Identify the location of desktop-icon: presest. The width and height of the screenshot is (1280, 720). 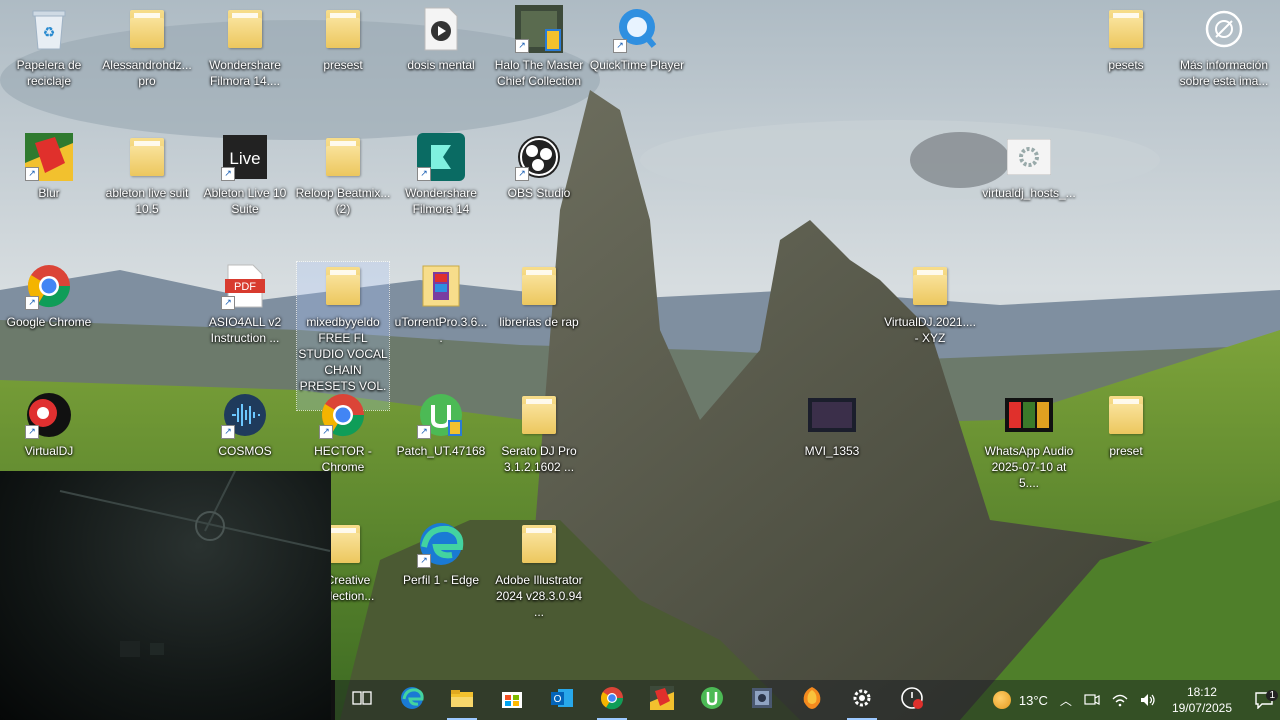
(343, 39).